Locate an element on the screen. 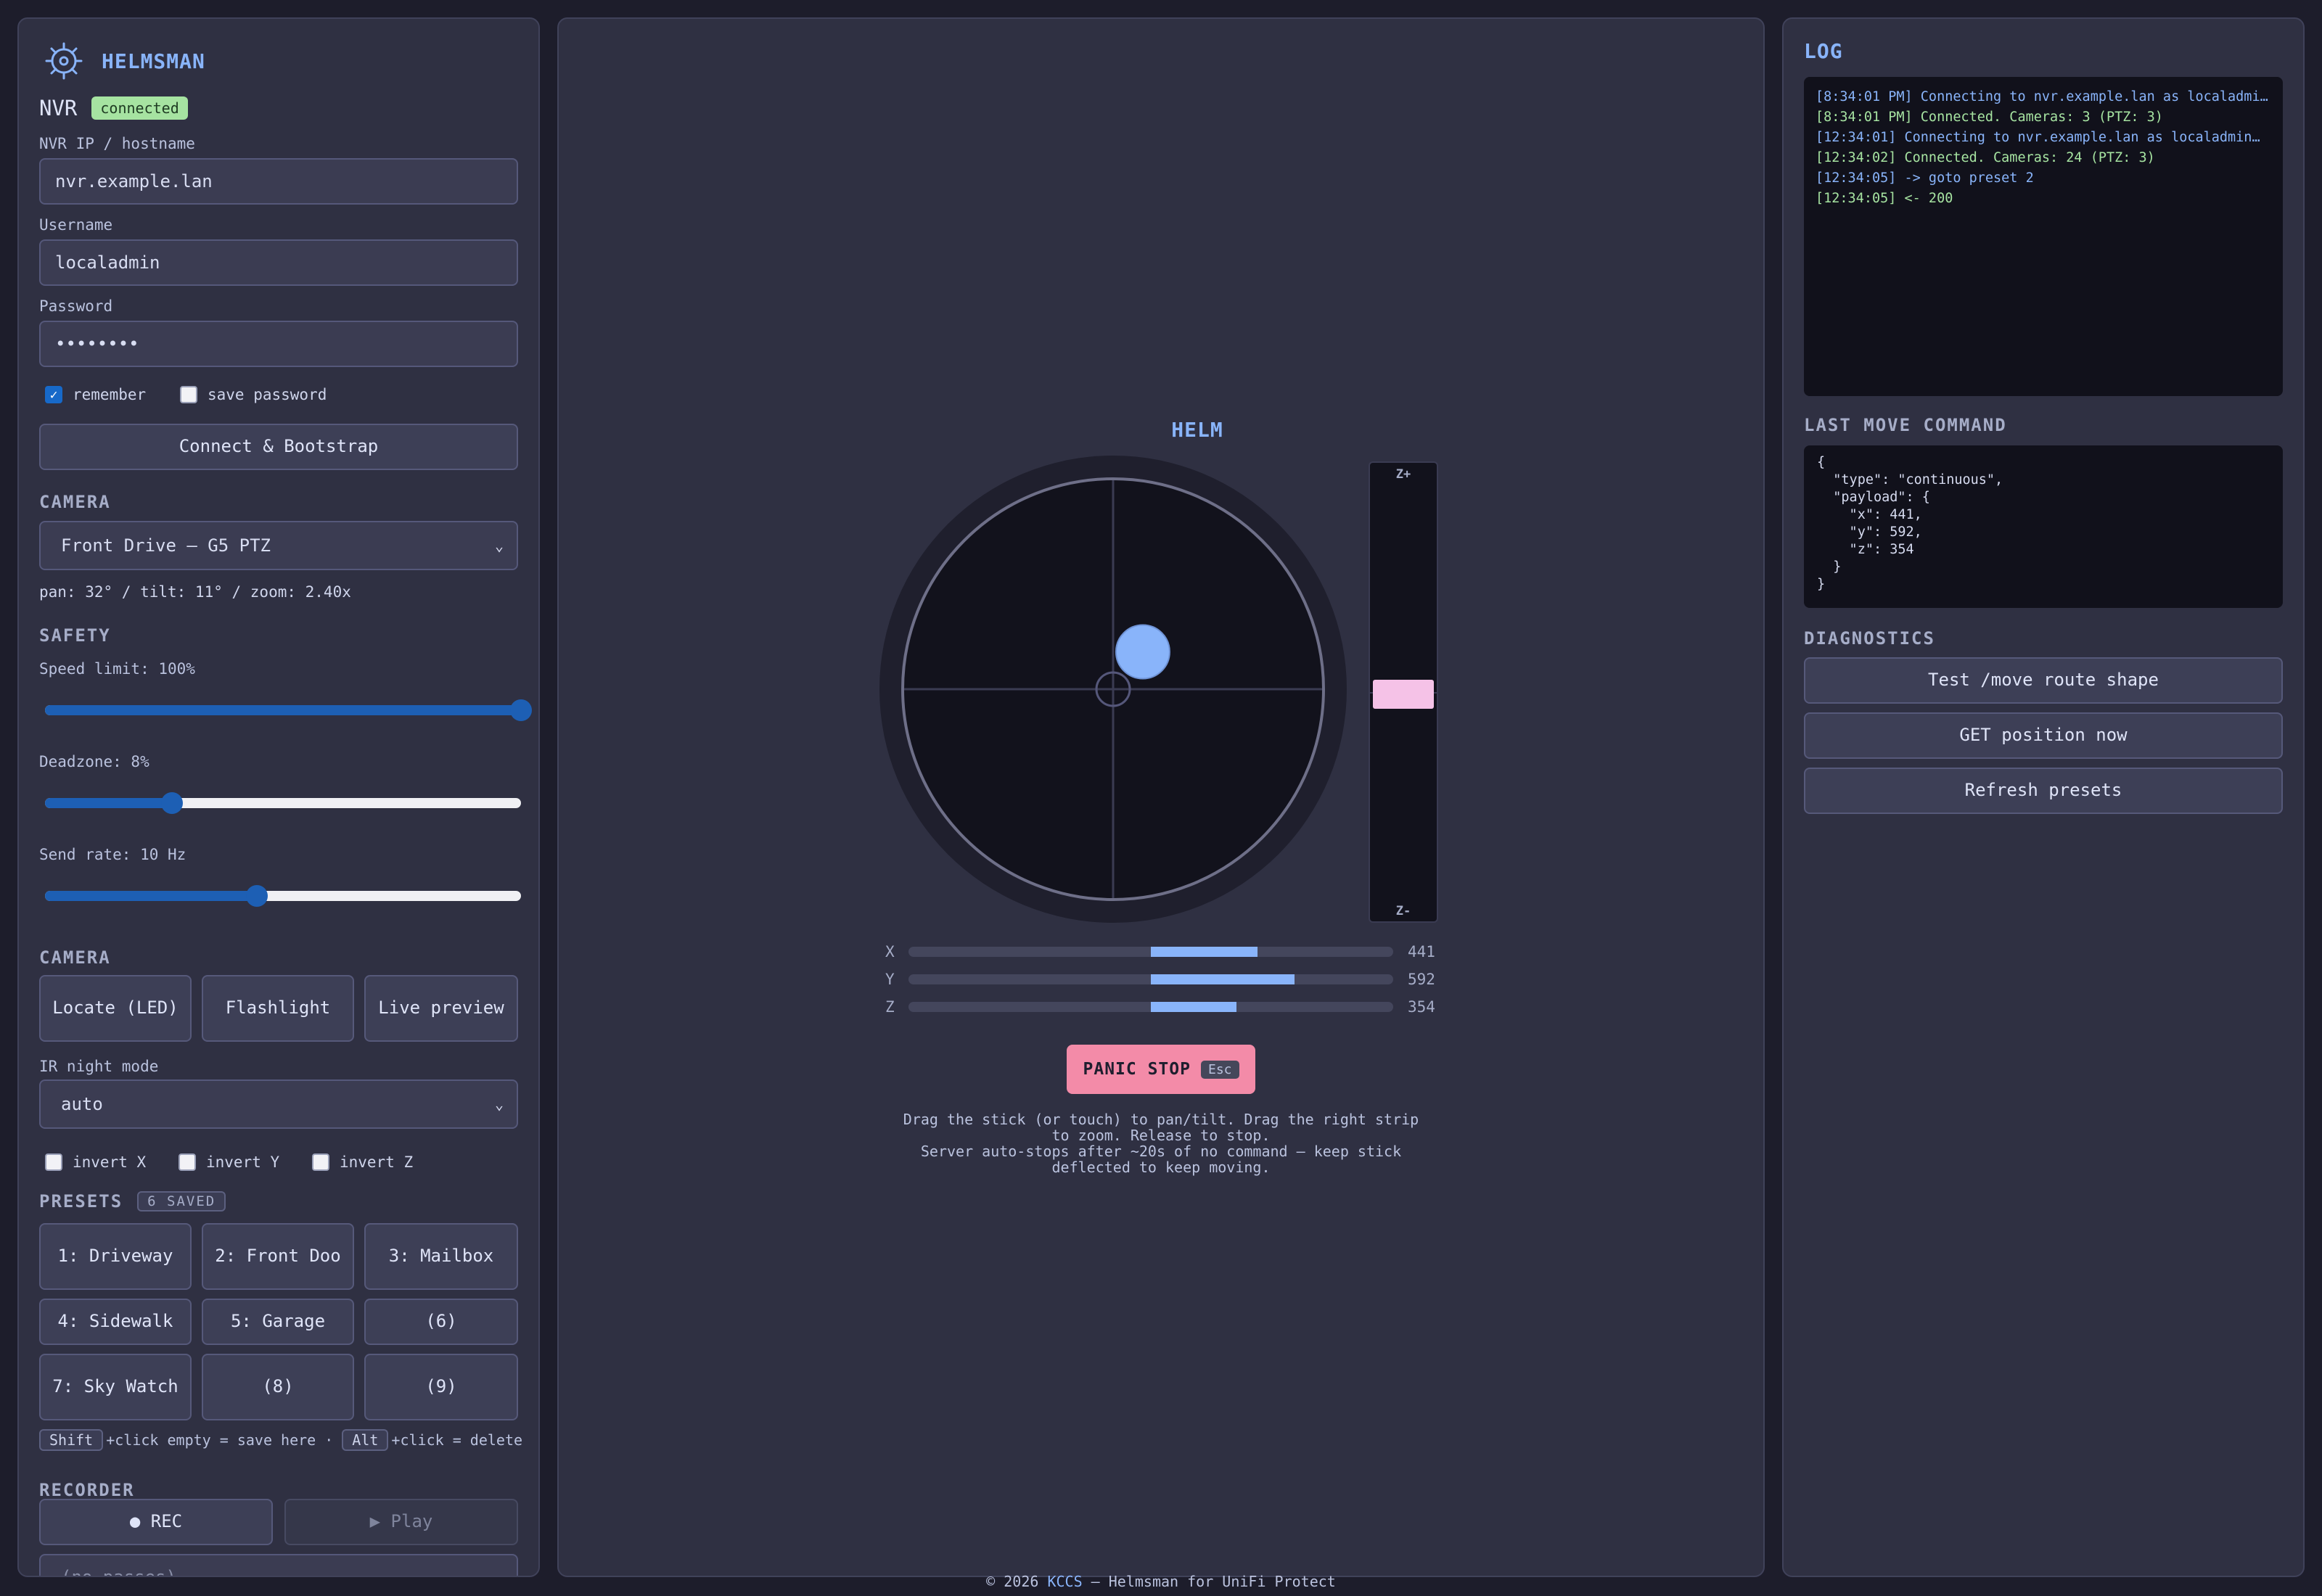 This screenshot has height=1596, width=2322. helm-wheel-icon is located at coordinates (64, 61).